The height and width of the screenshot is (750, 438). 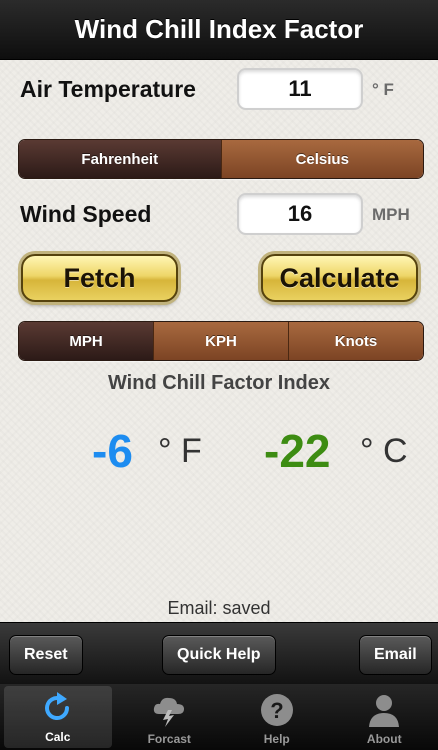 I want to click on tab-calc: Calc, so click(x=58, y=717).